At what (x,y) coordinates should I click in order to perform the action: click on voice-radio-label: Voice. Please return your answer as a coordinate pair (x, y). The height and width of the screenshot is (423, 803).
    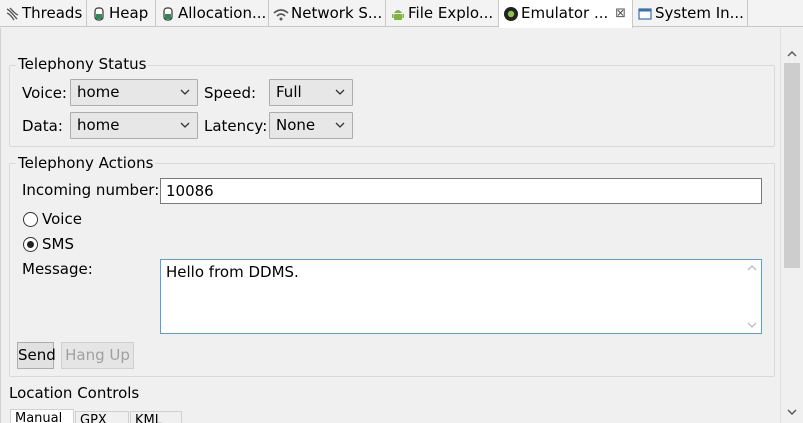
    Looking at the image, I should click on (62, 219).